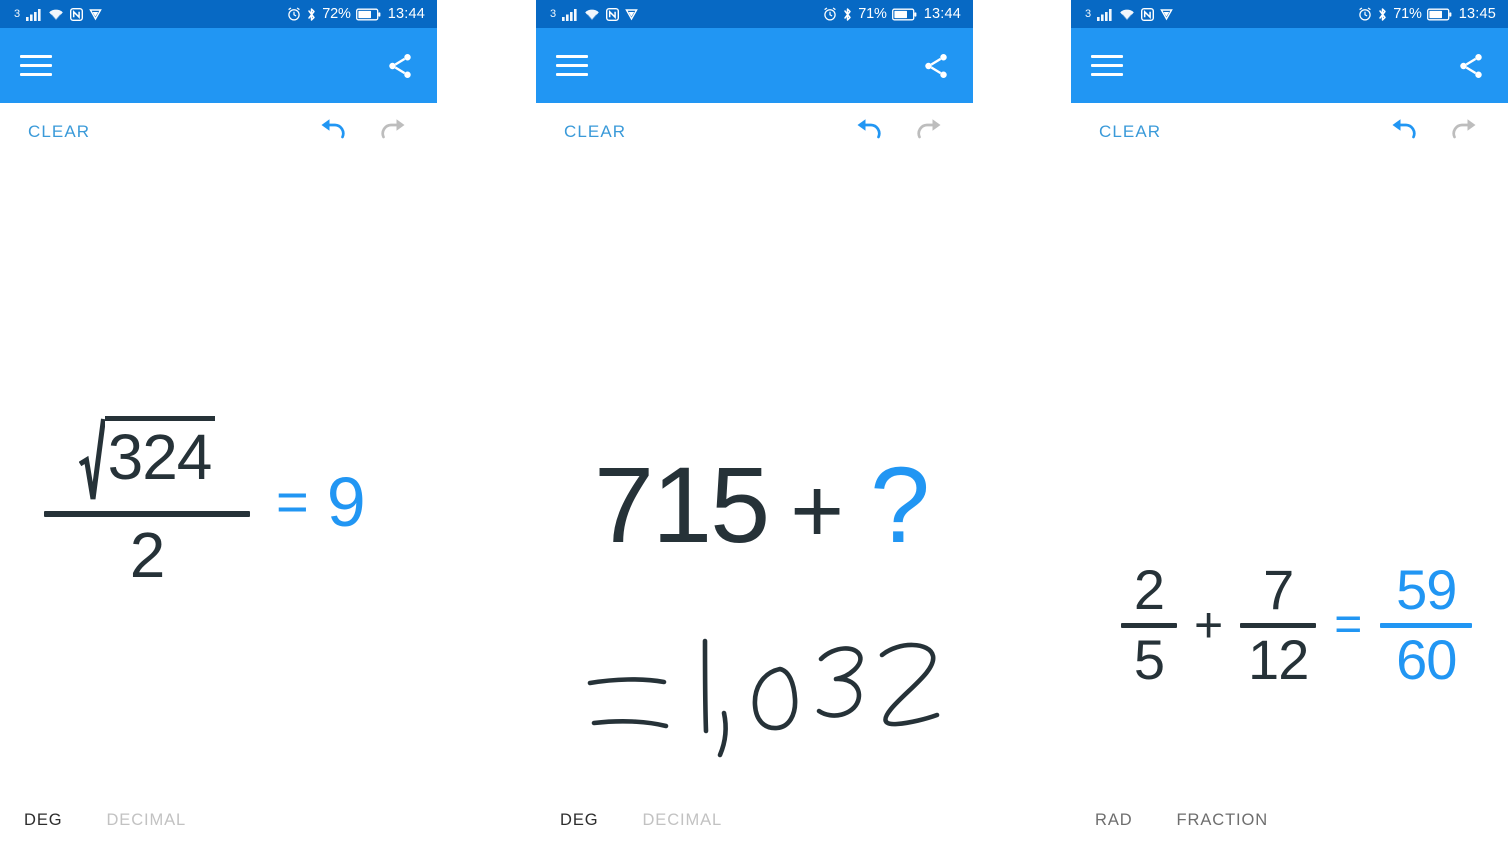 Image resolution: width=1508 pixels, height=848 pixels. What do you see at coordinates (1149, 589) in the screenshot?
I see `fraction-numerator: 2` at bounding box center [1149, 589].